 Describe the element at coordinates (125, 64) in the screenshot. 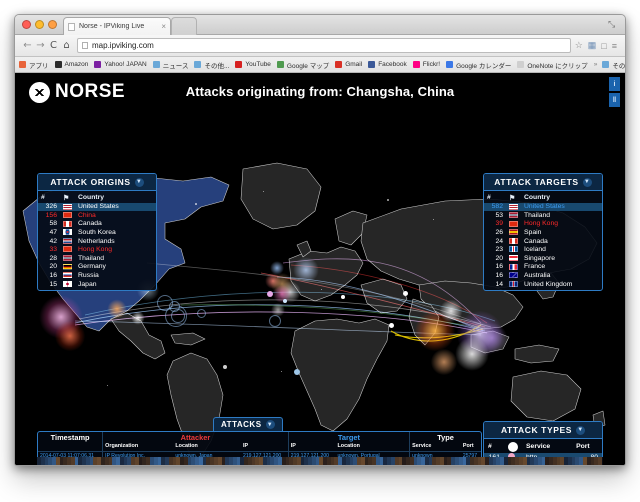

I see `bookmark-label: Yahoo! JAPAN` at that location.